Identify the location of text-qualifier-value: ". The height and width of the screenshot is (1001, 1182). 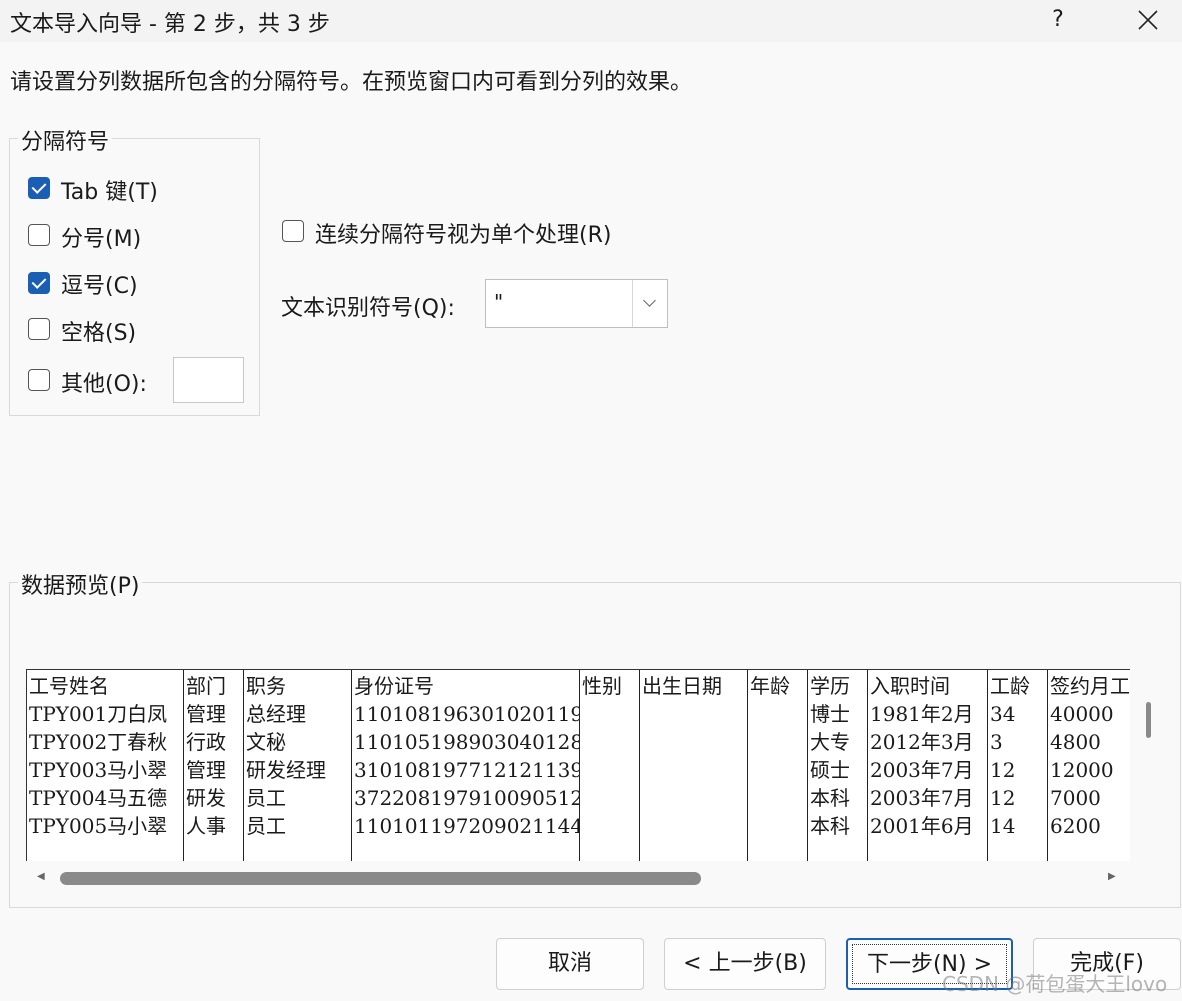
(499, 302).